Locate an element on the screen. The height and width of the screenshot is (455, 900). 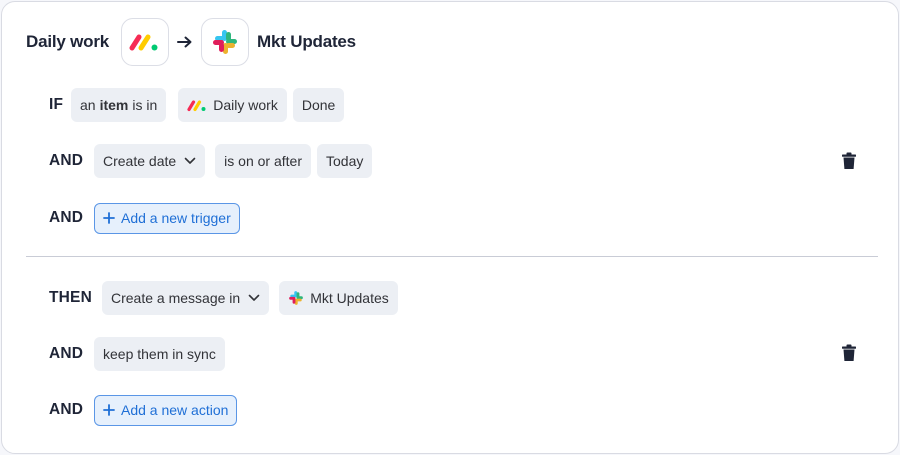
add-action-button: Add a new action is located at coordinates (166, 410).